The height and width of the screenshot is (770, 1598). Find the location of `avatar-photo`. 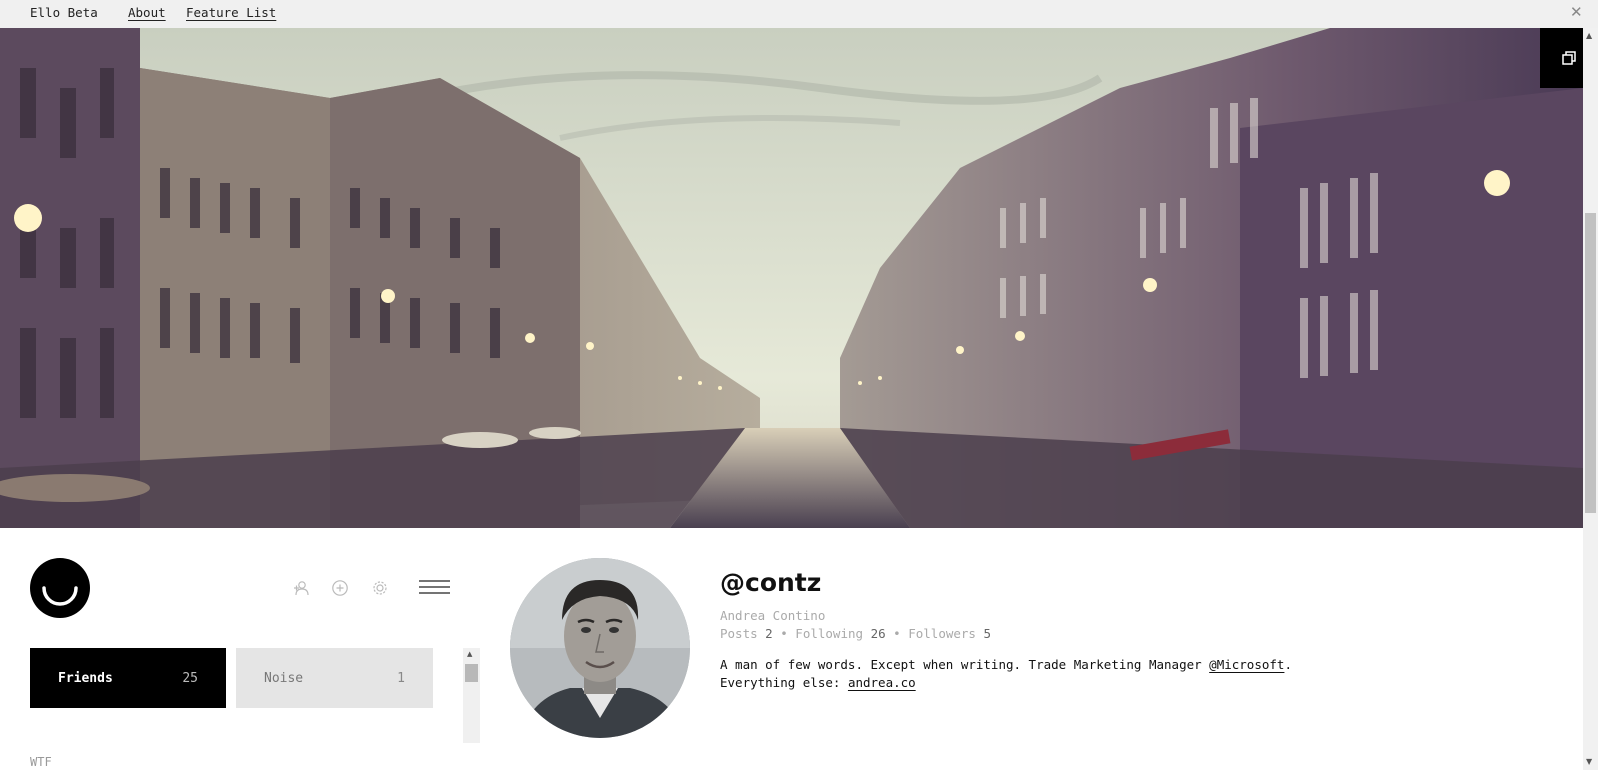

avatar-photo is located at coordinates (600, 648).